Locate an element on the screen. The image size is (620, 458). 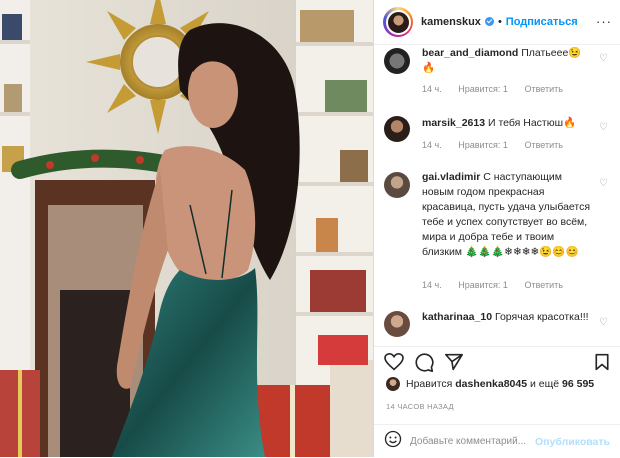
liker-avatar is located at coordinates (393, 384).